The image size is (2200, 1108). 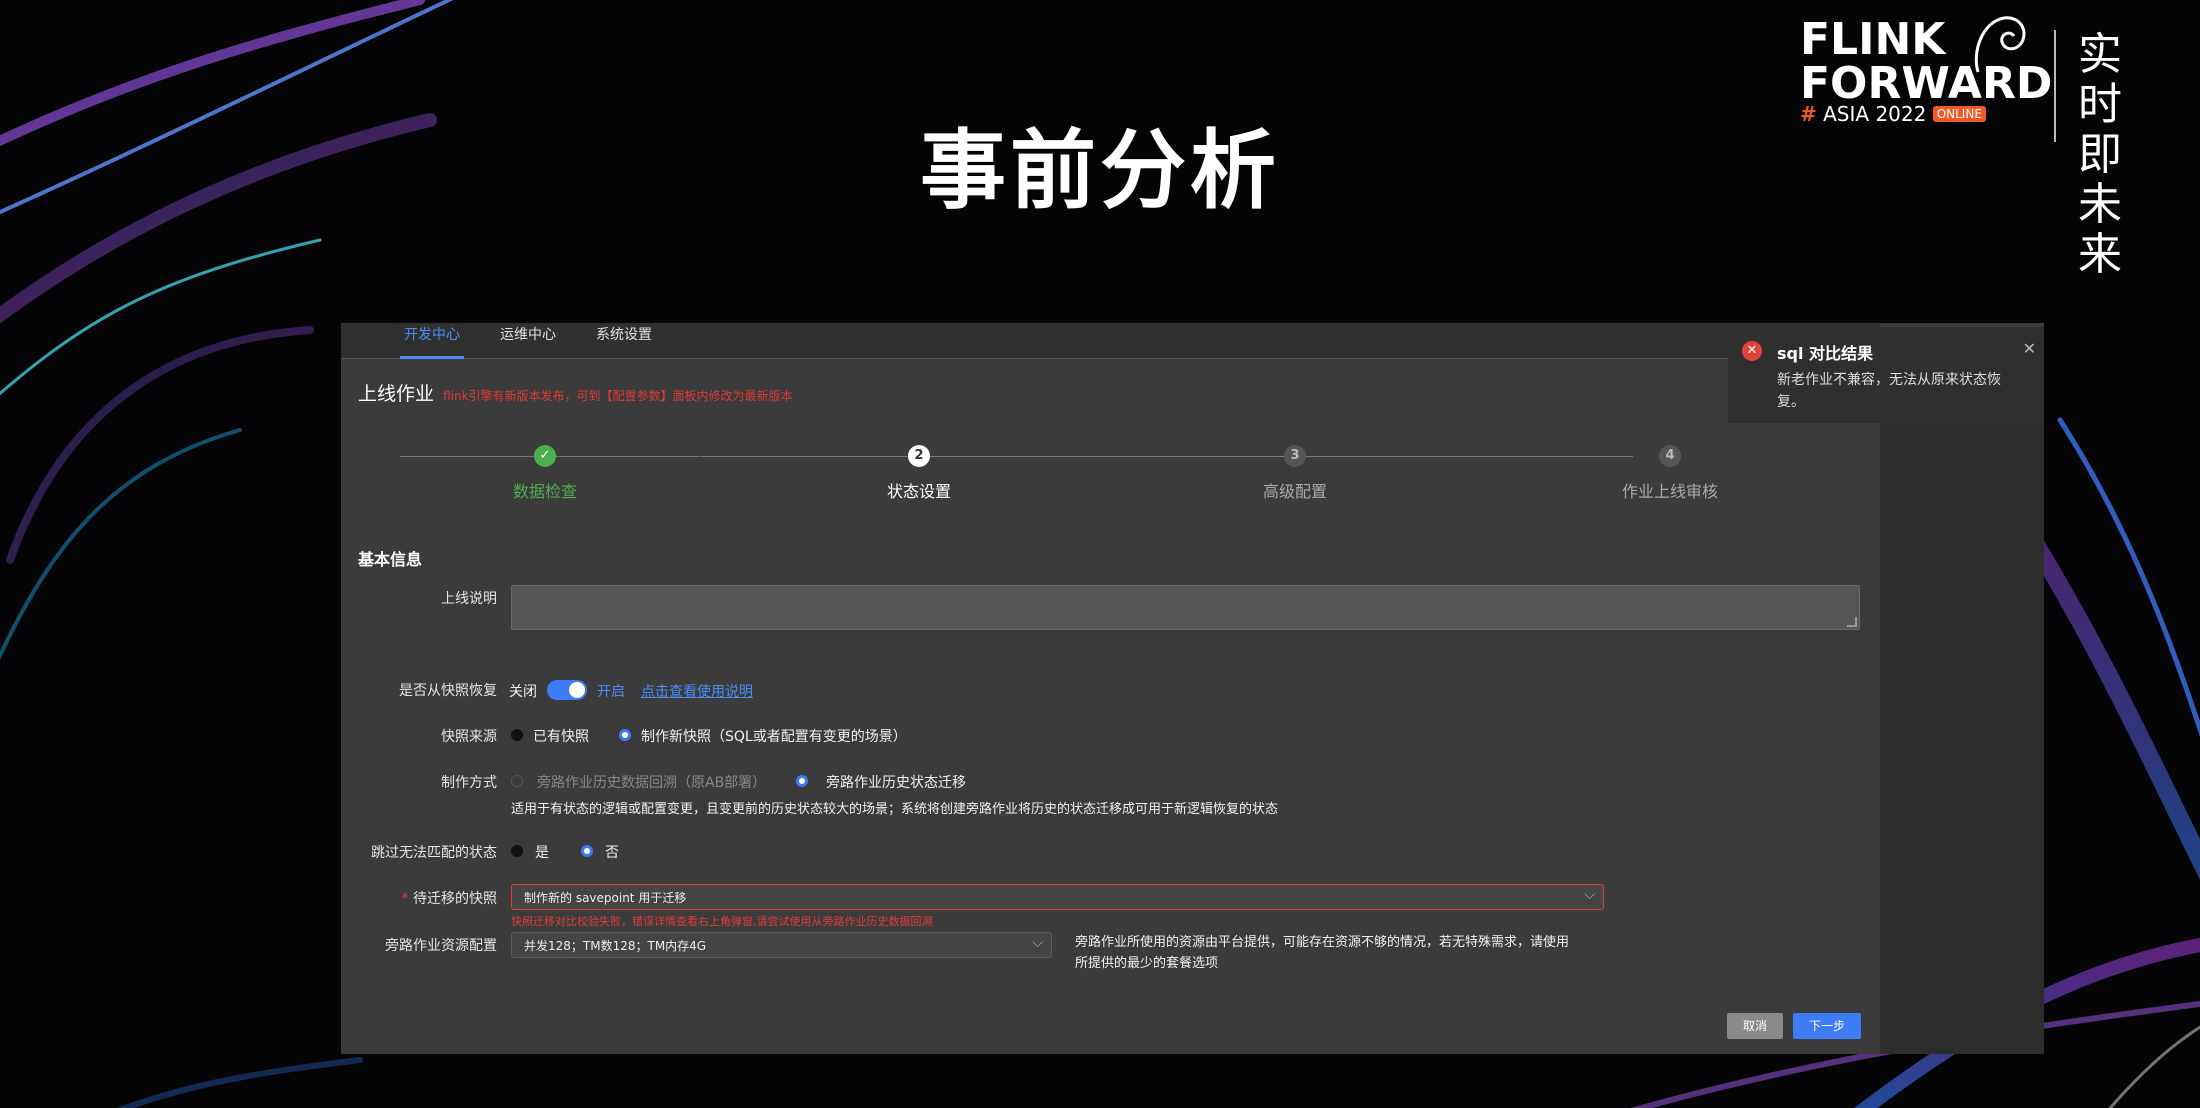 I want to click on toast-body: 新老作业不兼容，无法从原来状态恢复。, so click(x=1889, y=391).